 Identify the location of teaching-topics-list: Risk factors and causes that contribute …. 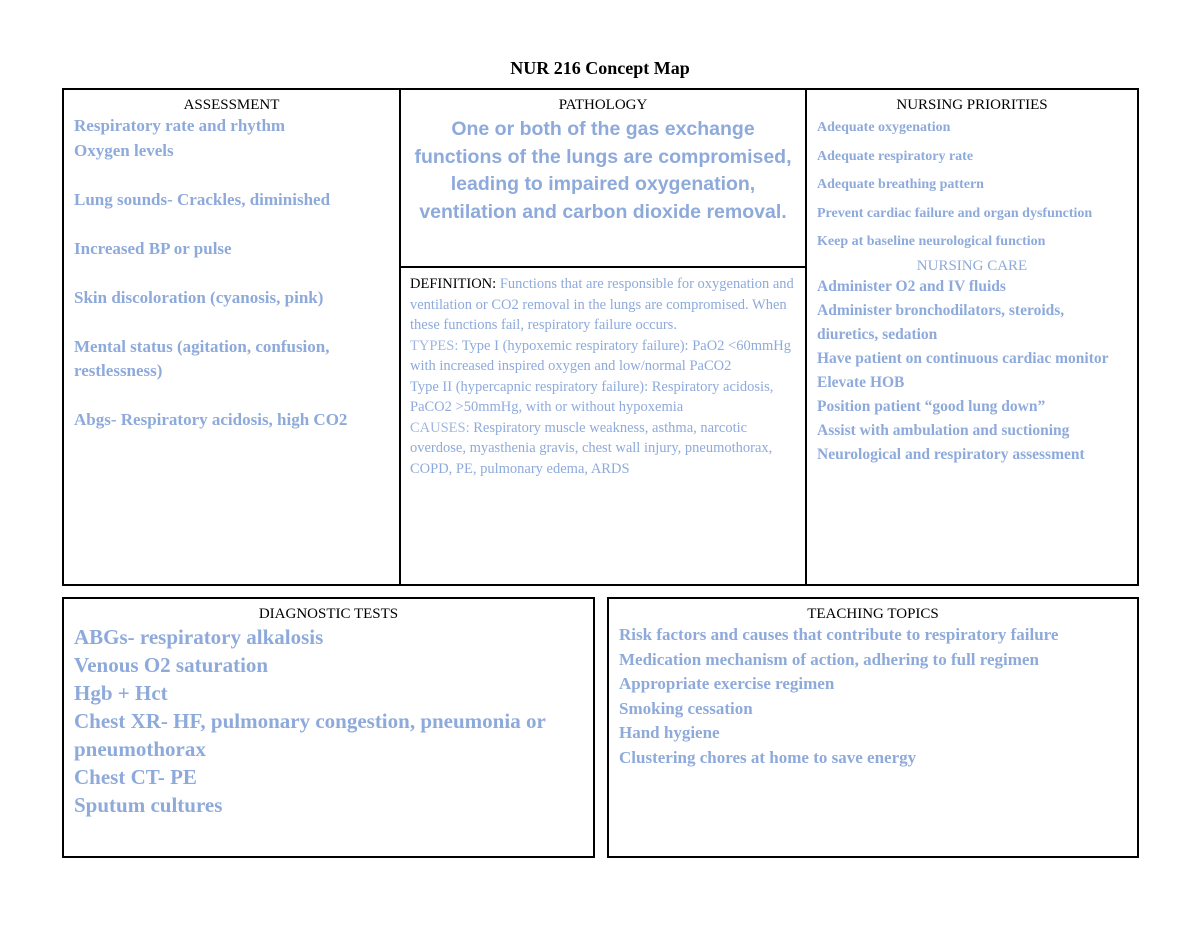
(873, 696).